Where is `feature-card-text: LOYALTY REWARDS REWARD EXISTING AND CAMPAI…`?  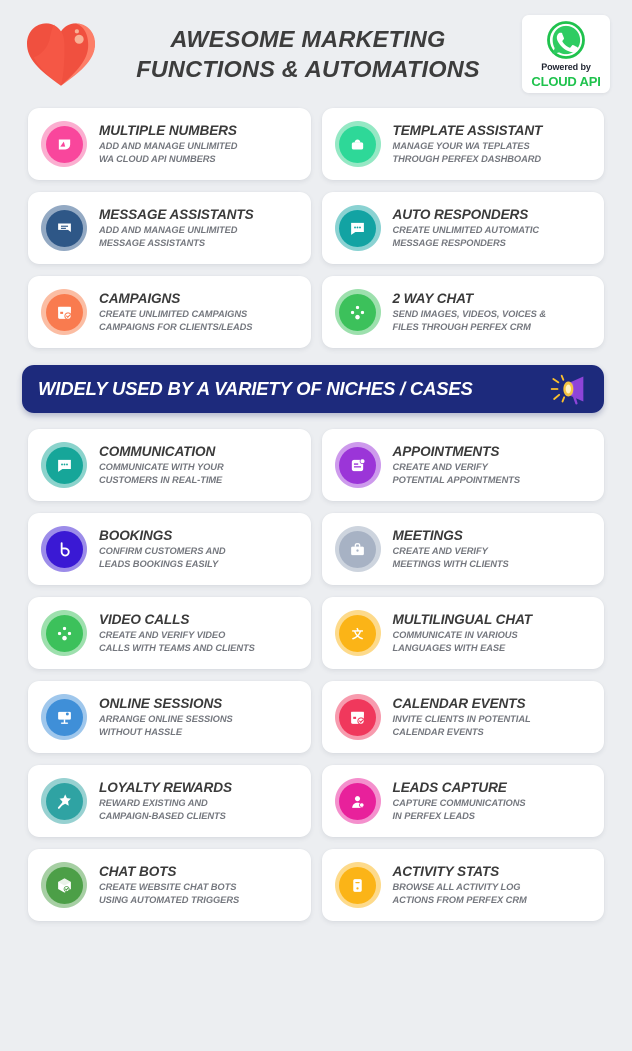
feature-card-text: LOYALTY REWARDS REWARD EXISTING AND CAMPAI… is located at coordinates (200, 801).